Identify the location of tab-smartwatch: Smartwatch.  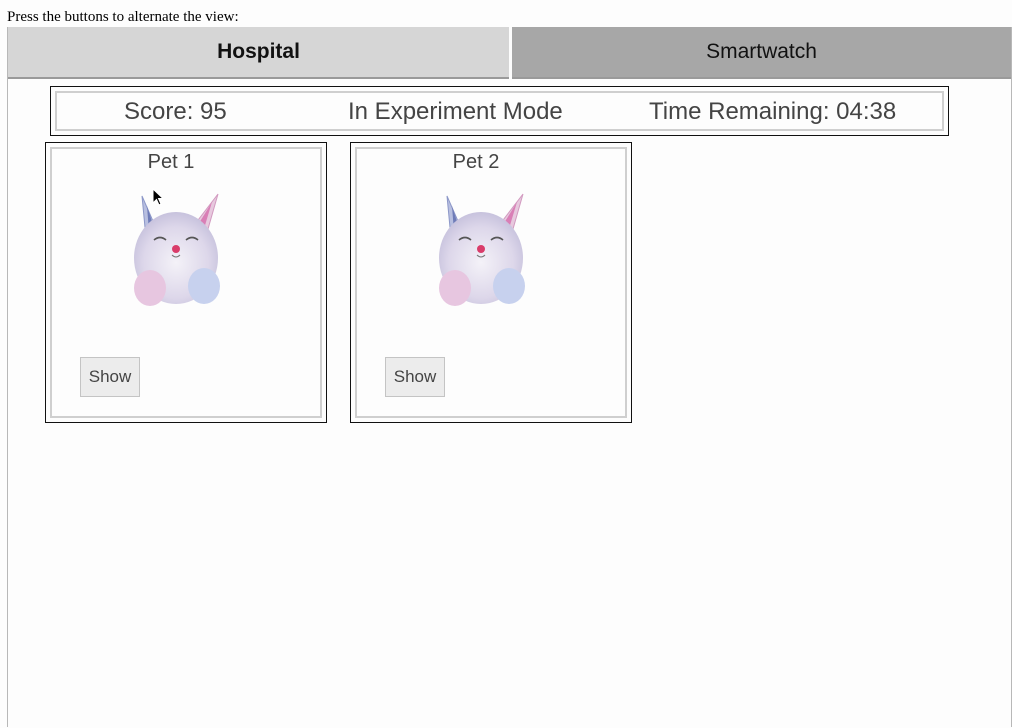
(761, 53).